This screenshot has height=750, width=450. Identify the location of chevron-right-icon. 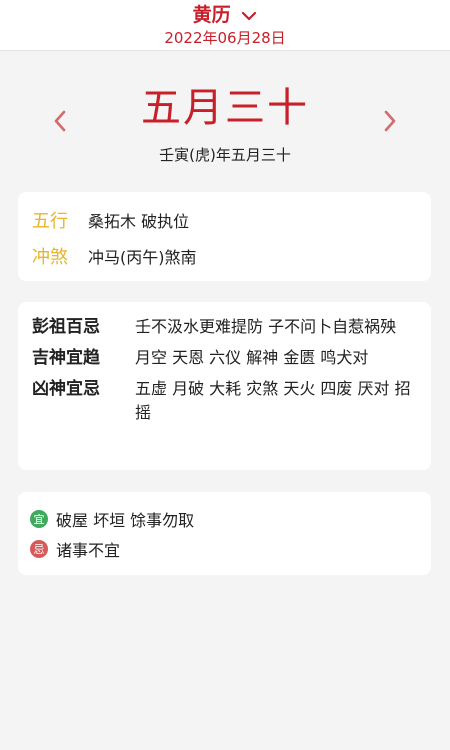
(390, 123).